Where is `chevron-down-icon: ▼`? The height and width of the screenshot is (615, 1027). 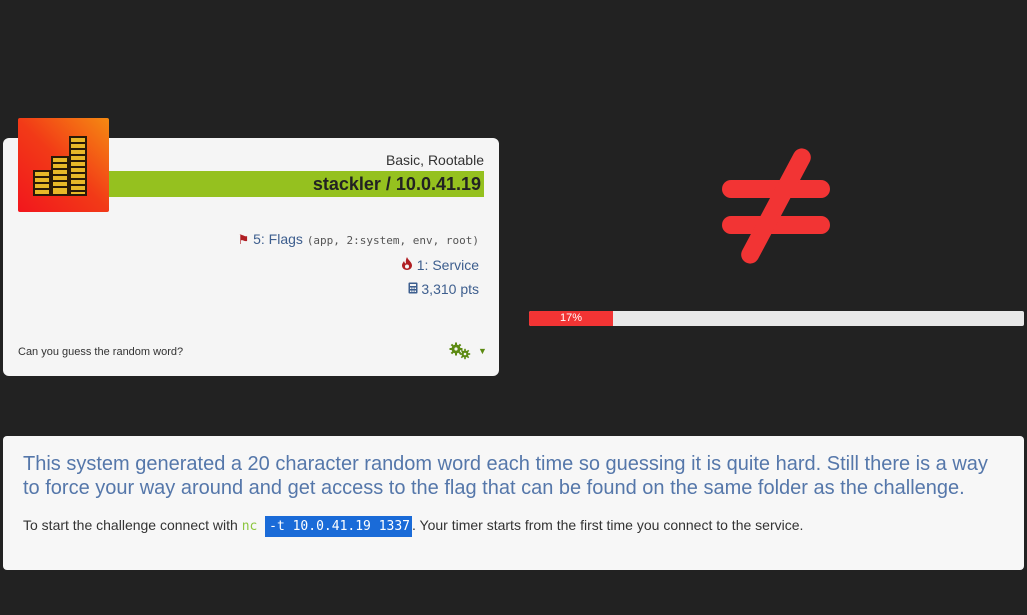
chevron-down-icon: ▼ is located at coordinates (482, 351).